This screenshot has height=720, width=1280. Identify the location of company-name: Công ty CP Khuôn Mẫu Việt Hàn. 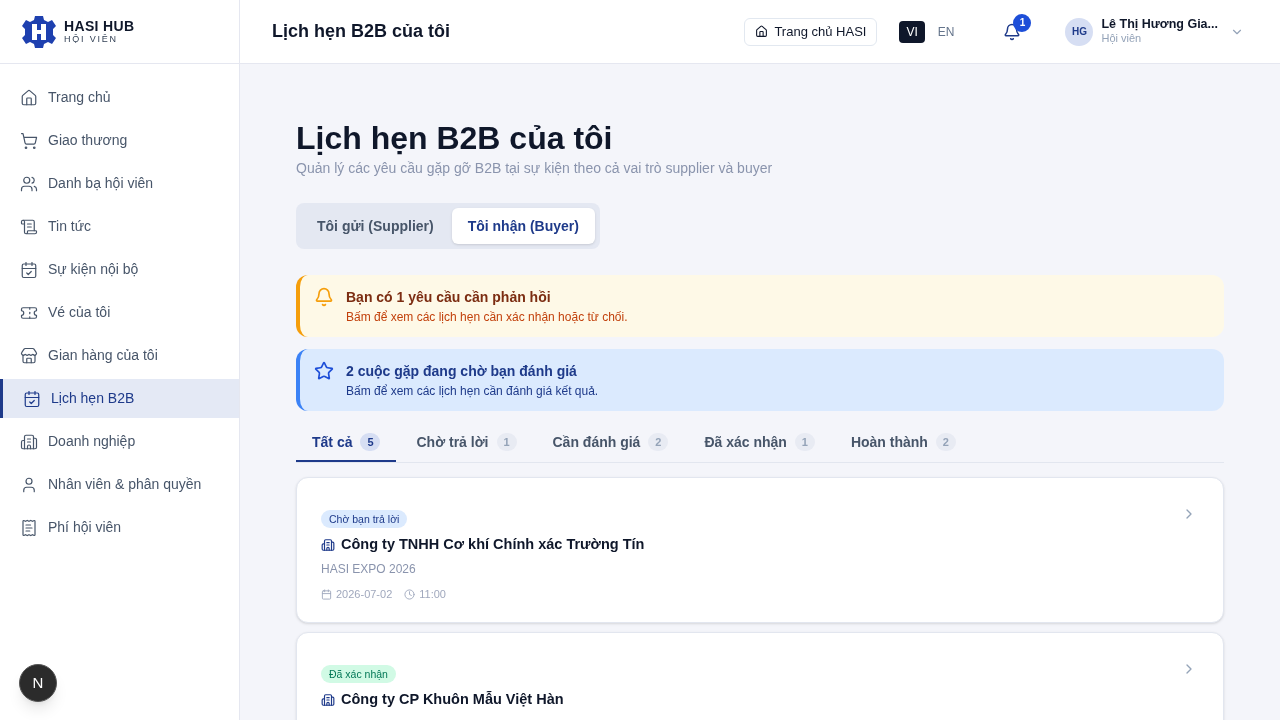
(452, 700).